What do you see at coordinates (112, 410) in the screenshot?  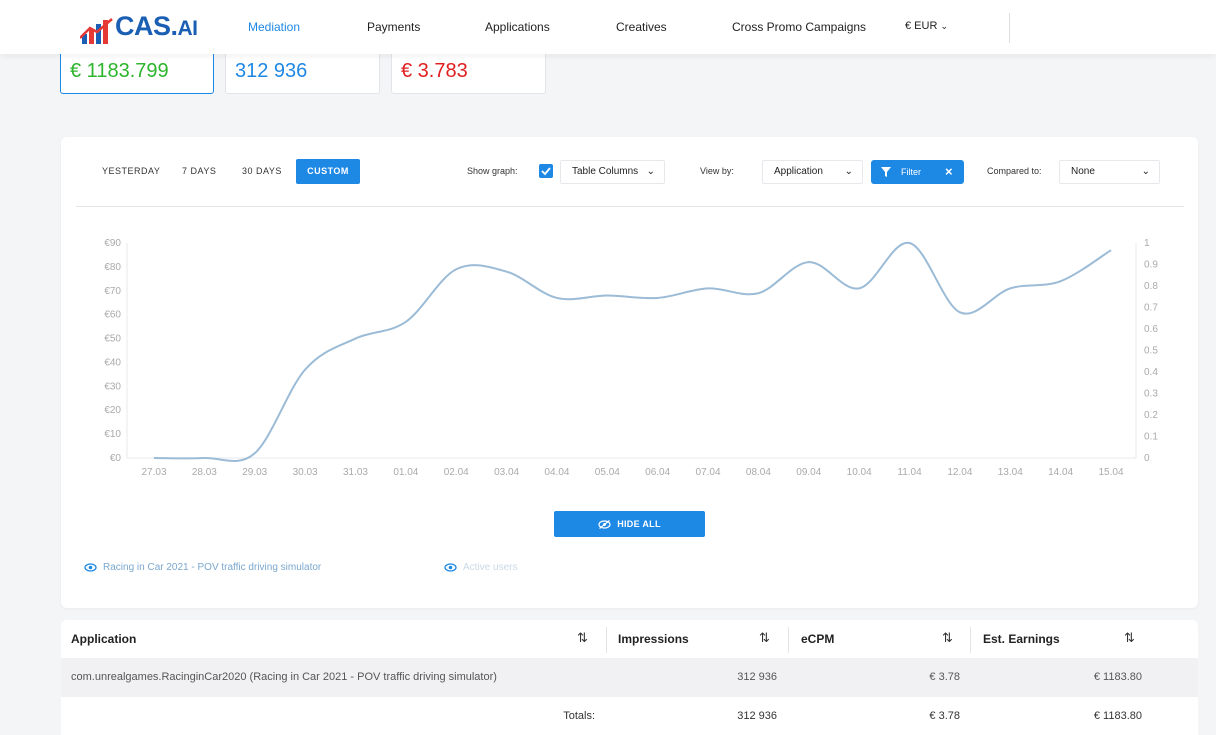 I see `y-tick-label-left: €20` at bounding box center [112, 410].